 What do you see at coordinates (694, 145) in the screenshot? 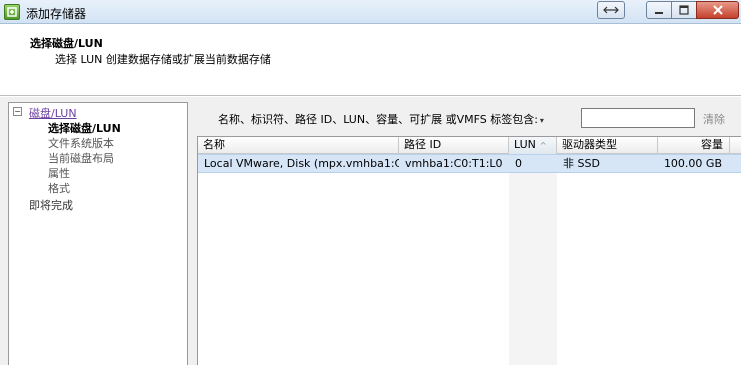
I see `column-header-capacity: 容量` at bounding box center [694, 145].